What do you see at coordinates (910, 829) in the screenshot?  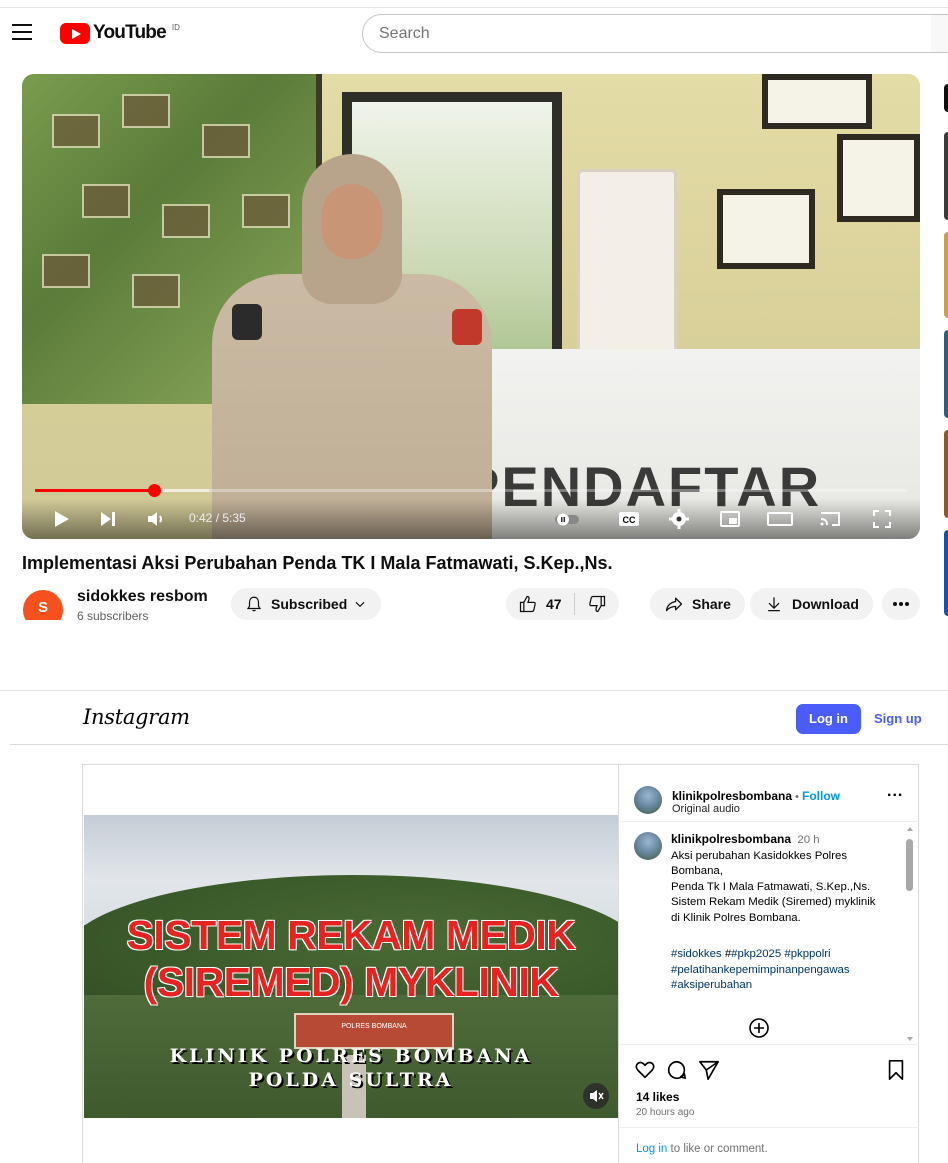 I see `scroll-up-icon` at bounding box center [910, 829].